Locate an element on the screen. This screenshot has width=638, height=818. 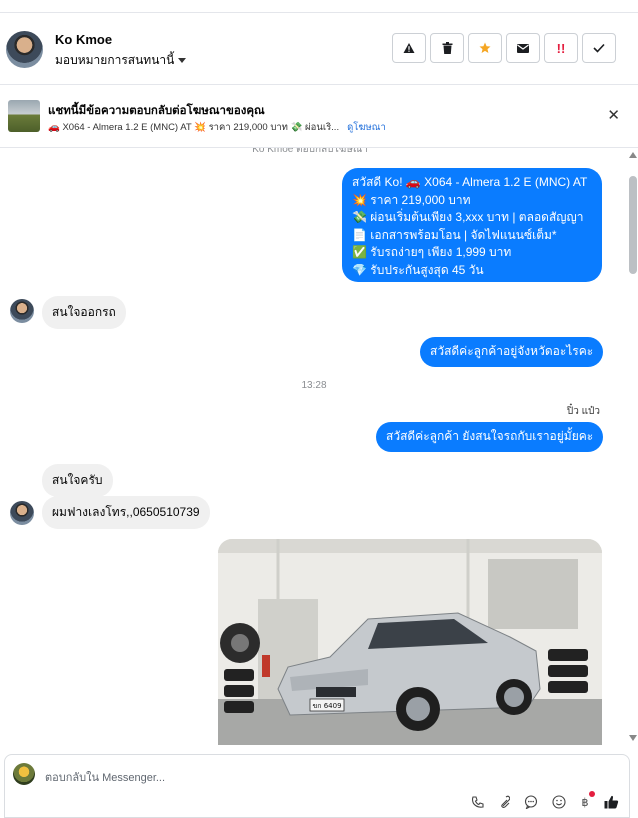
mail-icon is located at coordinates (523, 48).